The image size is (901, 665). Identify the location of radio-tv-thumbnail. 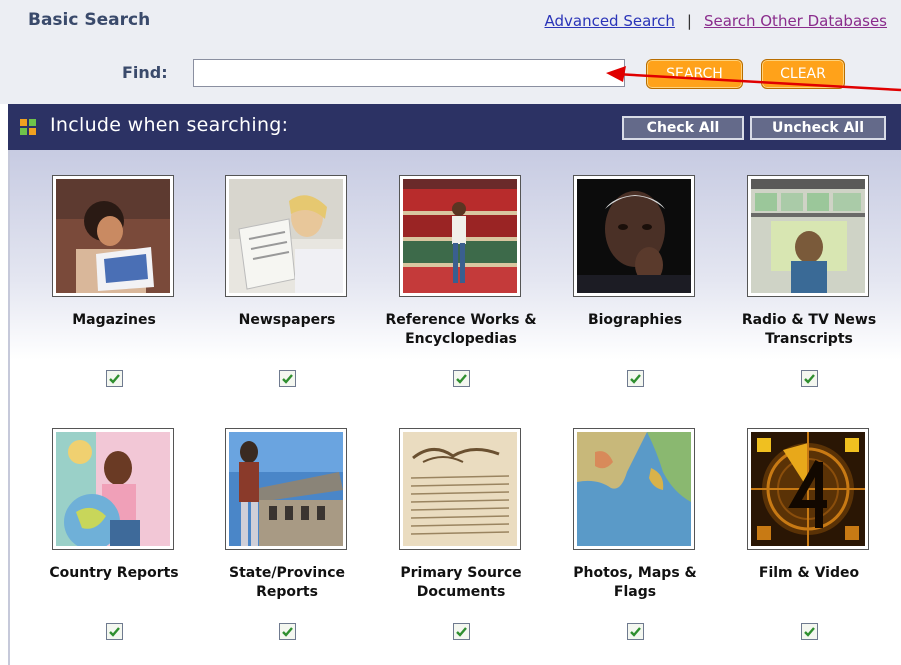
(808, 236).